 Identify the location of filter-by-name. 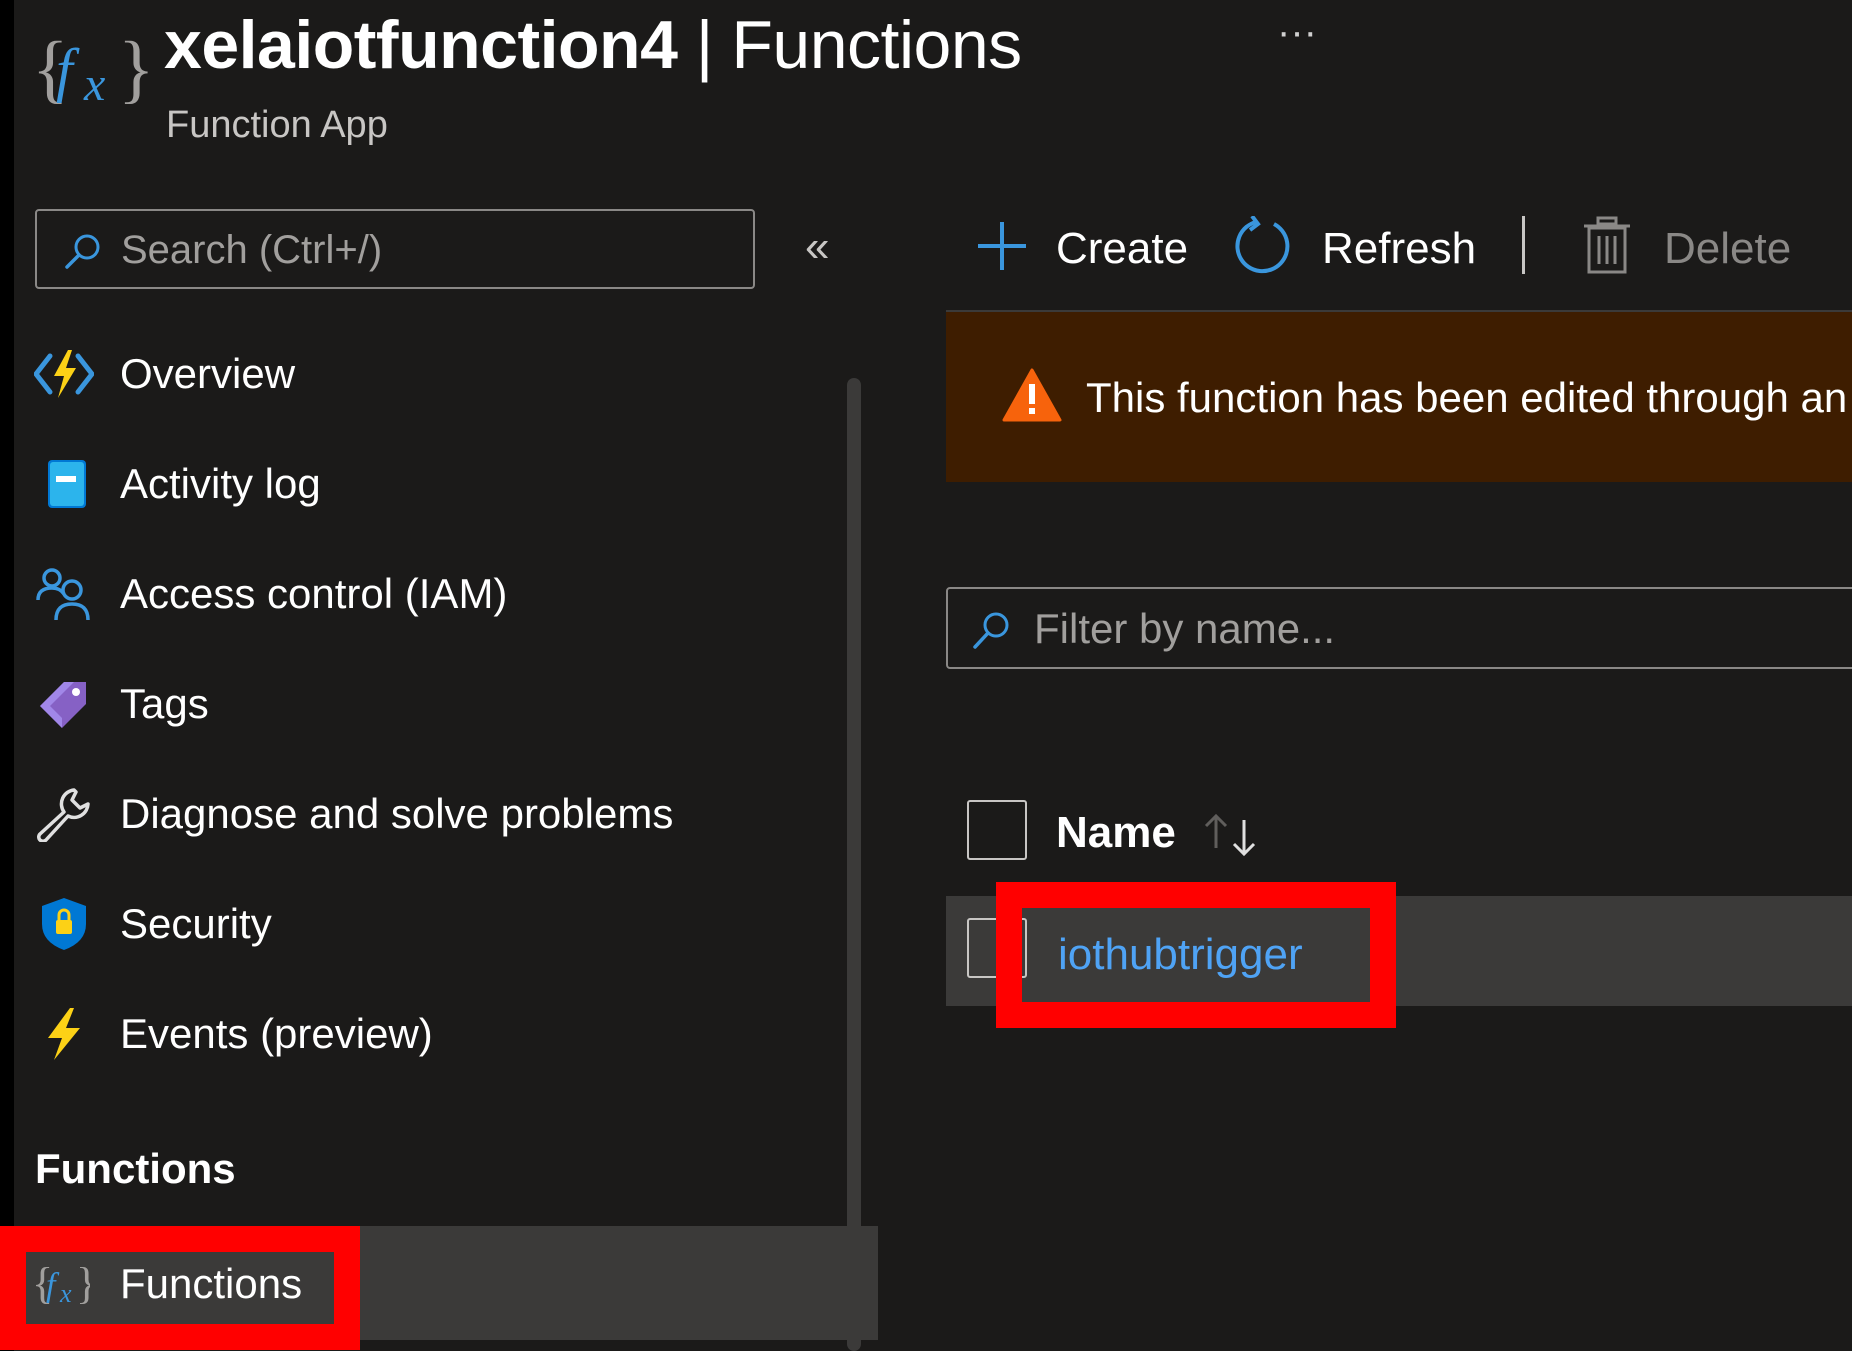
(1399, 628).